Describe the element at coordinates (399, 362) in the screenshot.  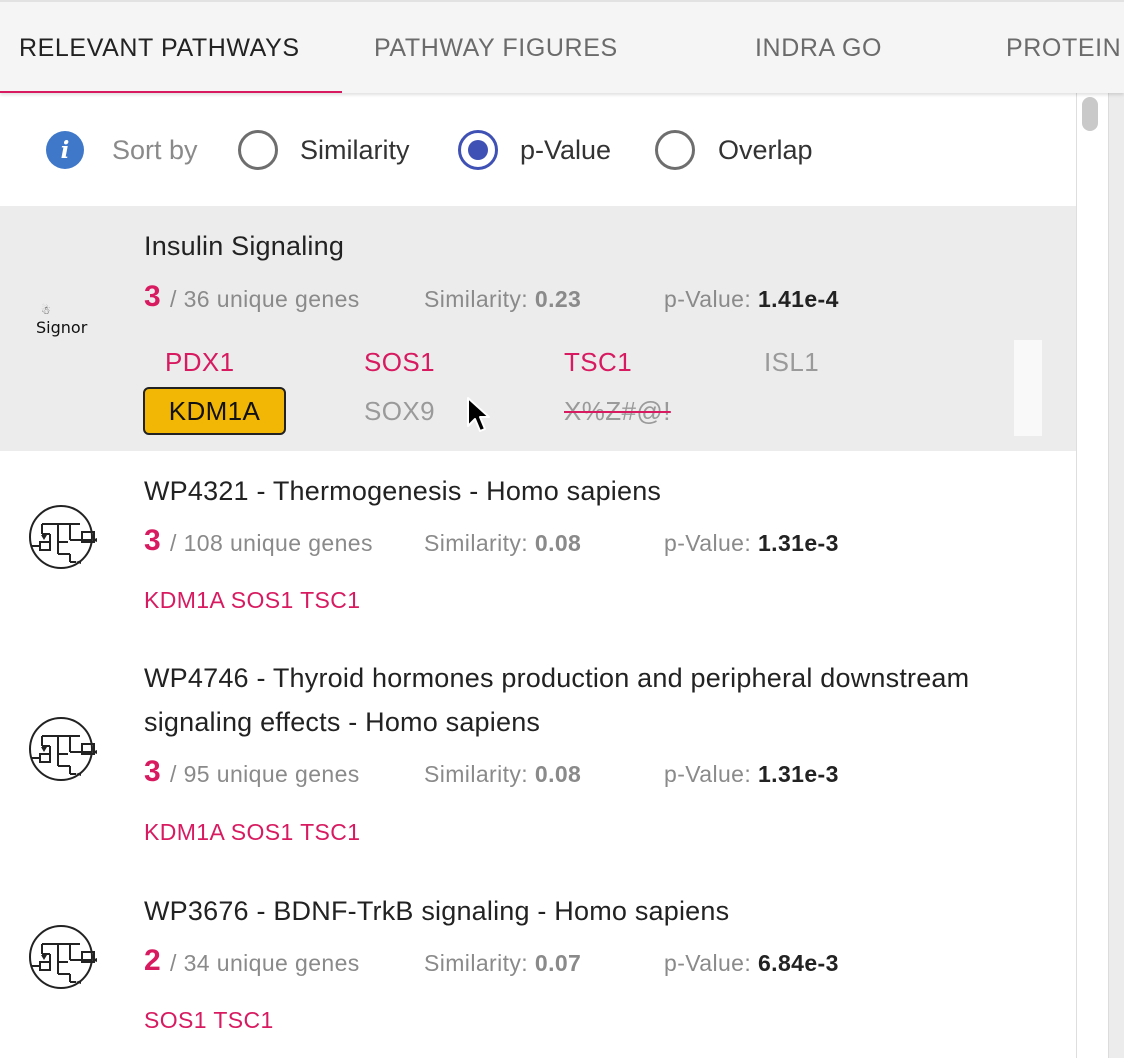
I see `gene-chip: SOS1` at that location.